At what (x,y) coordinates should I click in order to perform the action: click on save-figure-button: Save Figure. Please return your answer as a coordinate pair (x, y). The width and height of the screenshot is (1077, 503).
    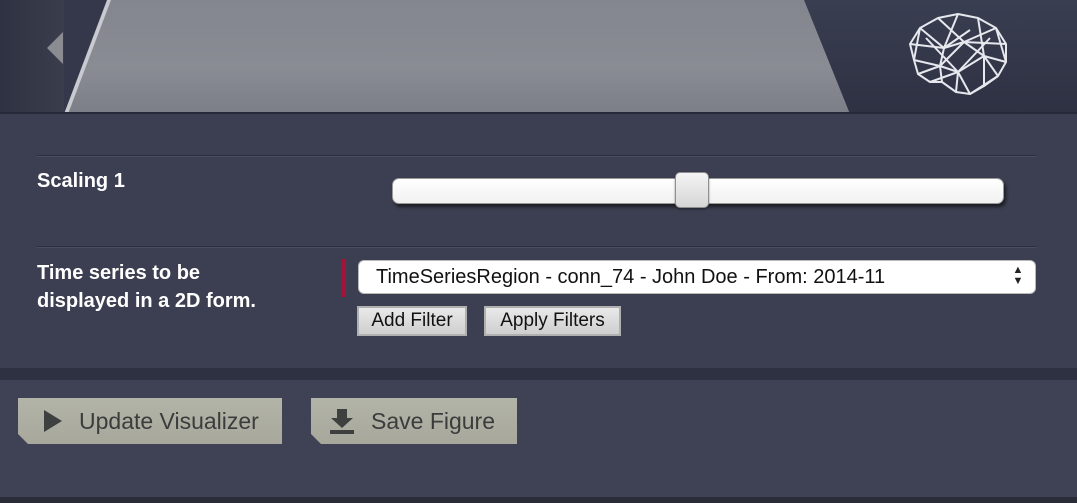
    Looking at the image, I should click on (414, 421).